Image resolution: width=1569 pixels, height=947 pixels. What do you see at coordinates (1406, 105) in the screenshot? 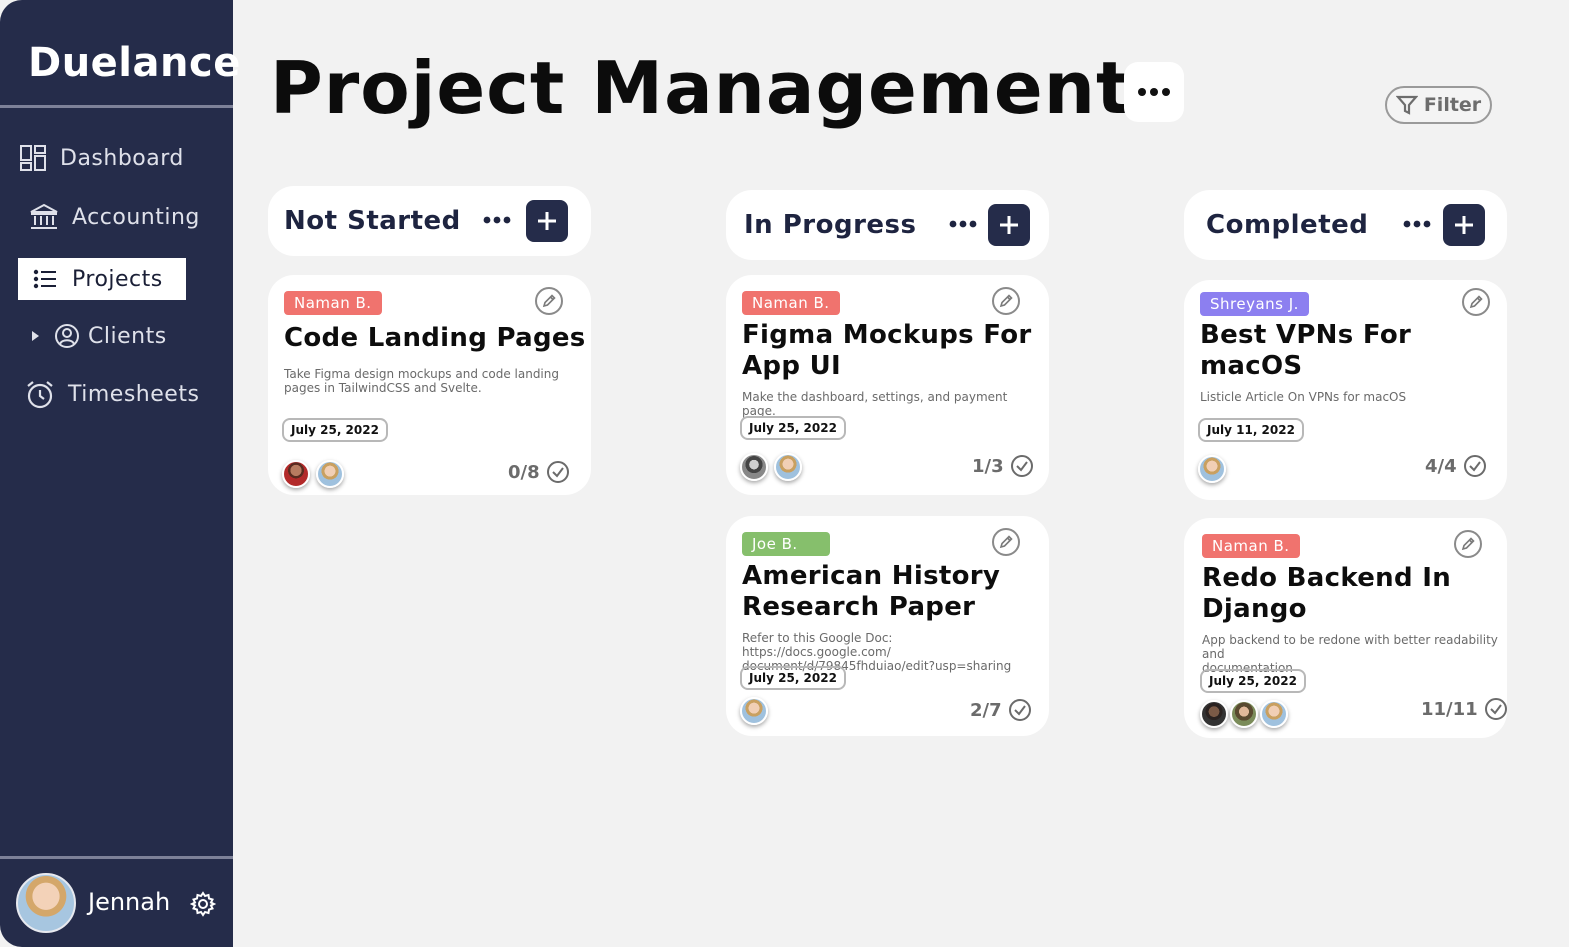
I see `filter-icon` at bounding box center [1406, 105].